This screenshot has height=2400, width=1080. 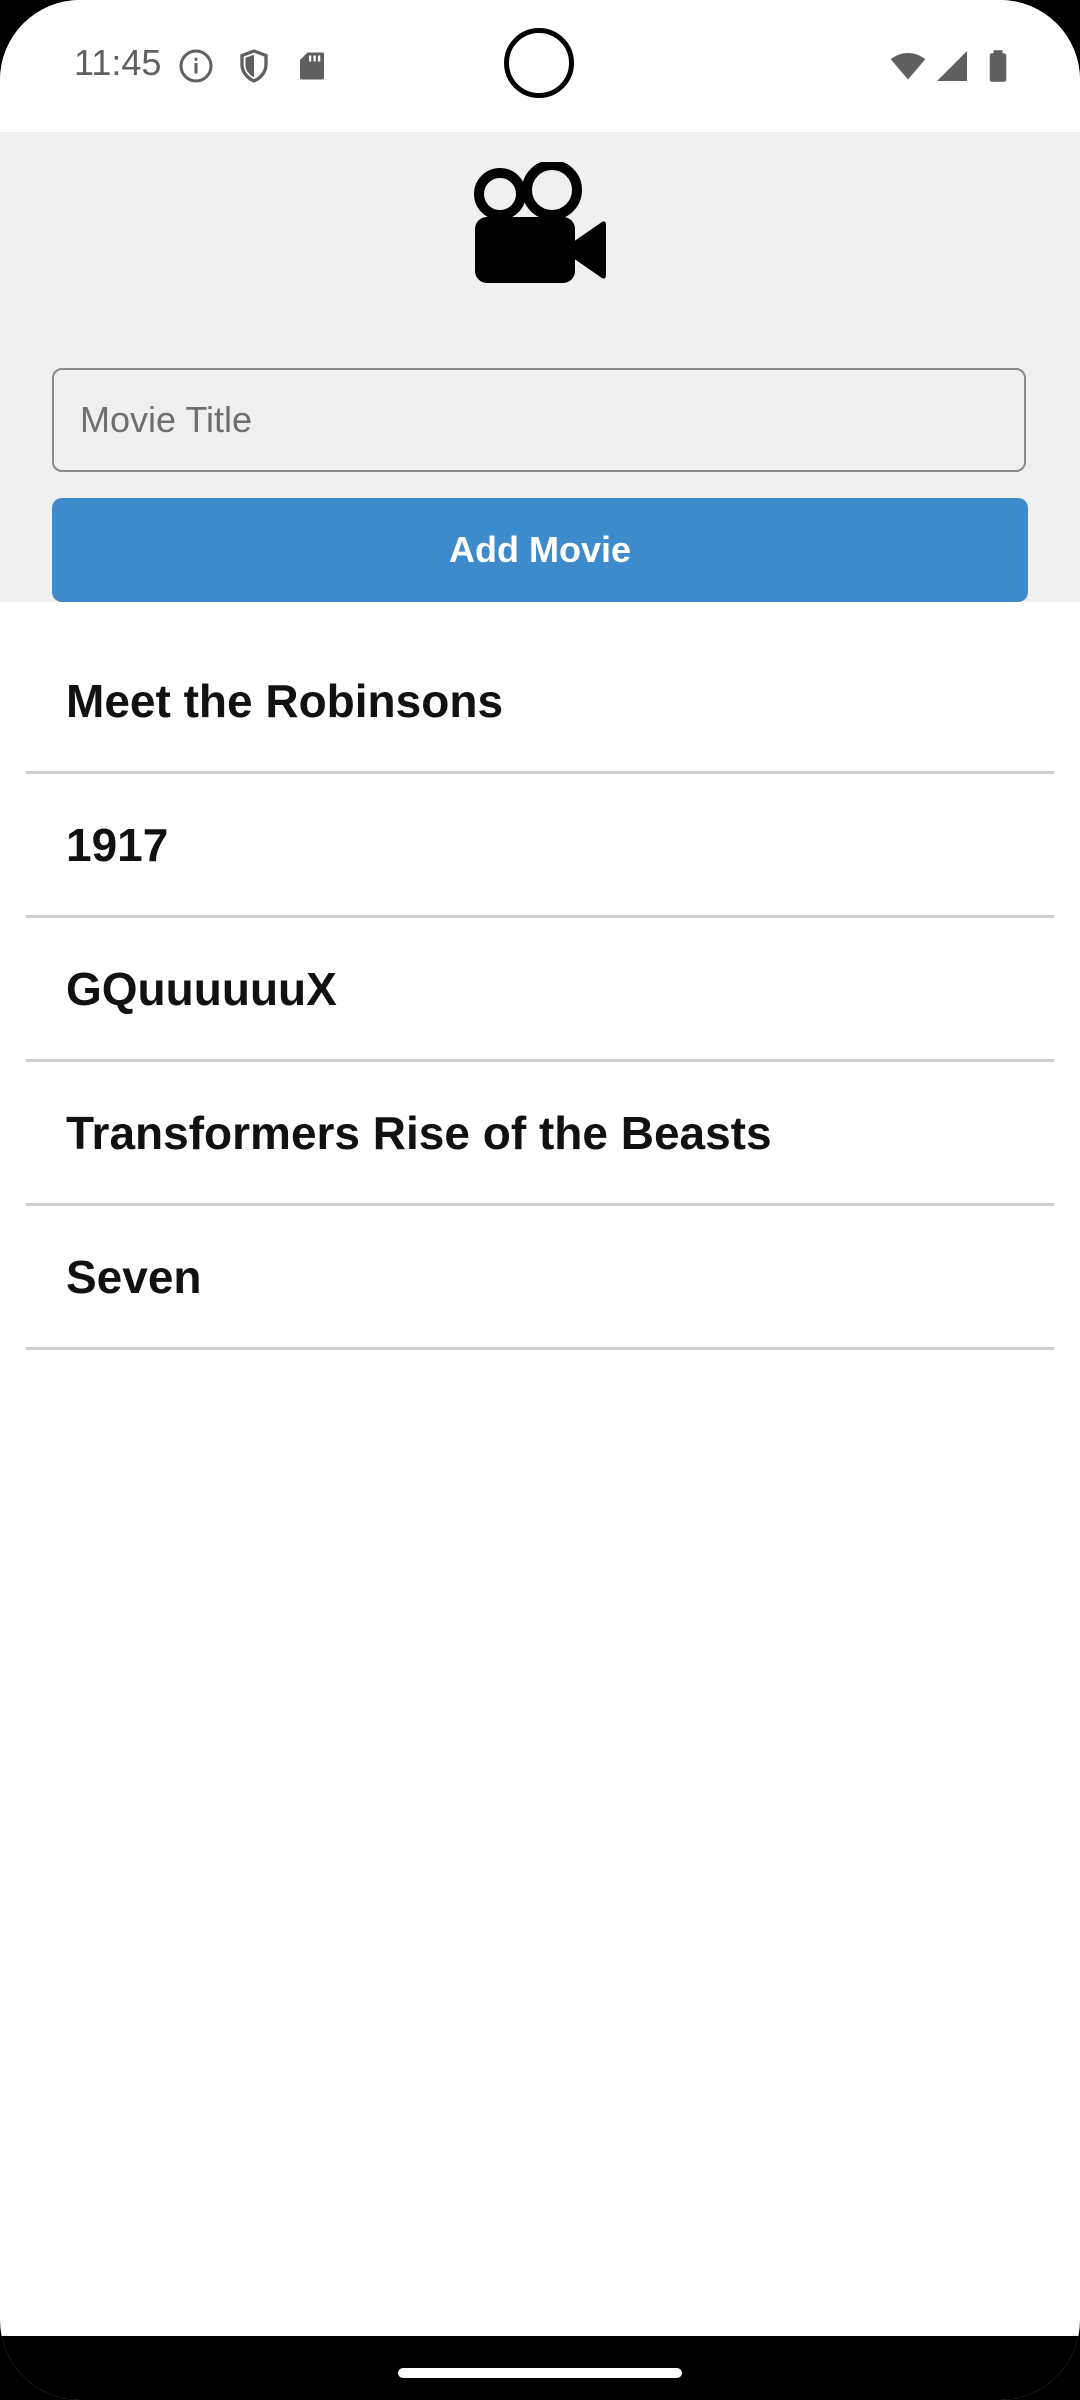 I want to click on info-icon, so click(x=196, y=66).